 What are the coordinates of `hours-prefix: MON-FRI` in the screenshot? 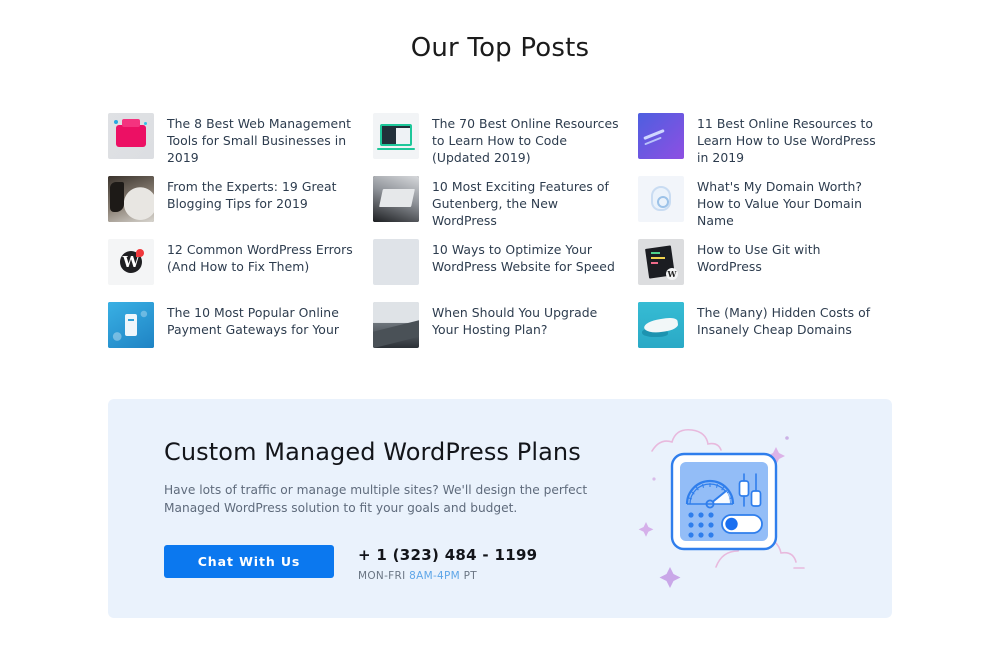 It's located at (384, 576).